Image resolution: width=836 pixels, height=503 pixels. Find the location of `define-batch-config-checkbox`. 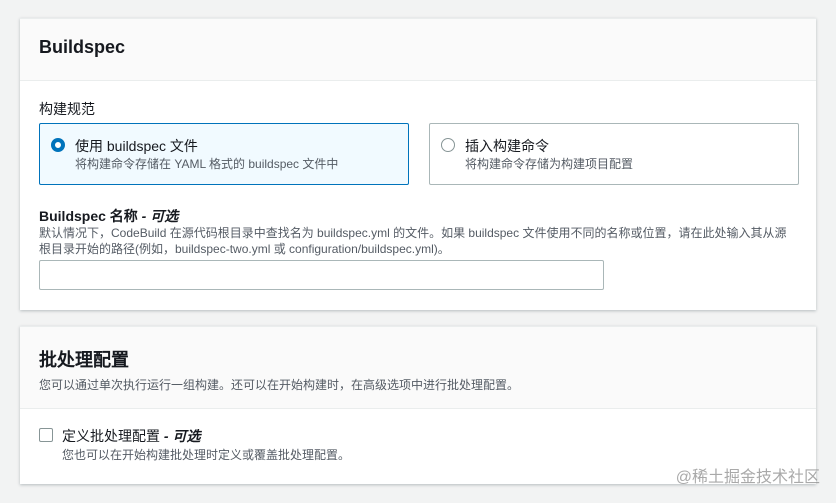

define-batch-config-checkbox is located at coordinates (46, 435).